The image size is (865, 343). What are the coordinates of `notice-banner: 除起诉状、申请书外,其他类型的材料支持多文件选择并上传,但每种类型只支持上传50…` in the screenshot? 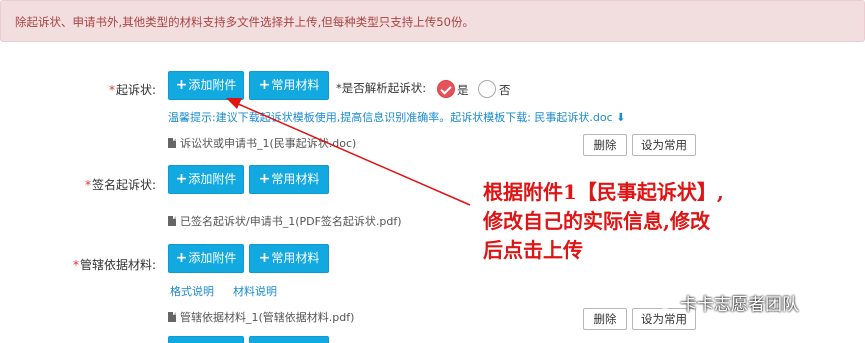 It's located at (432, 21).